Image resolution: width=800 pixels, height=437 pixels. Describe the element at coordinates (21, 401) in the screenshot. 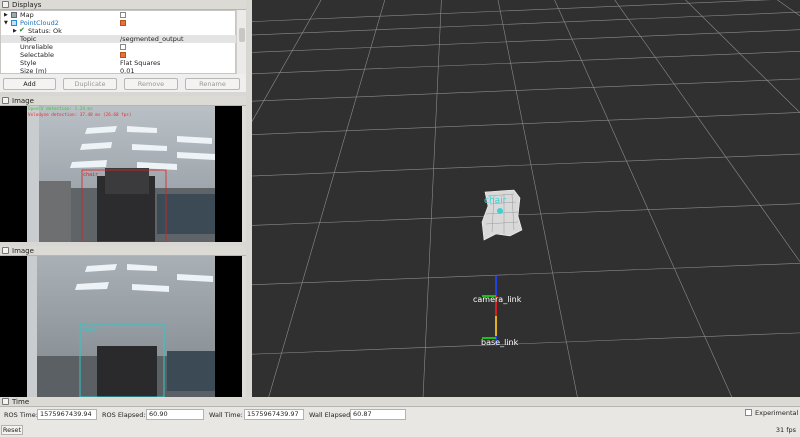

I see `time-title: Time` at that location.